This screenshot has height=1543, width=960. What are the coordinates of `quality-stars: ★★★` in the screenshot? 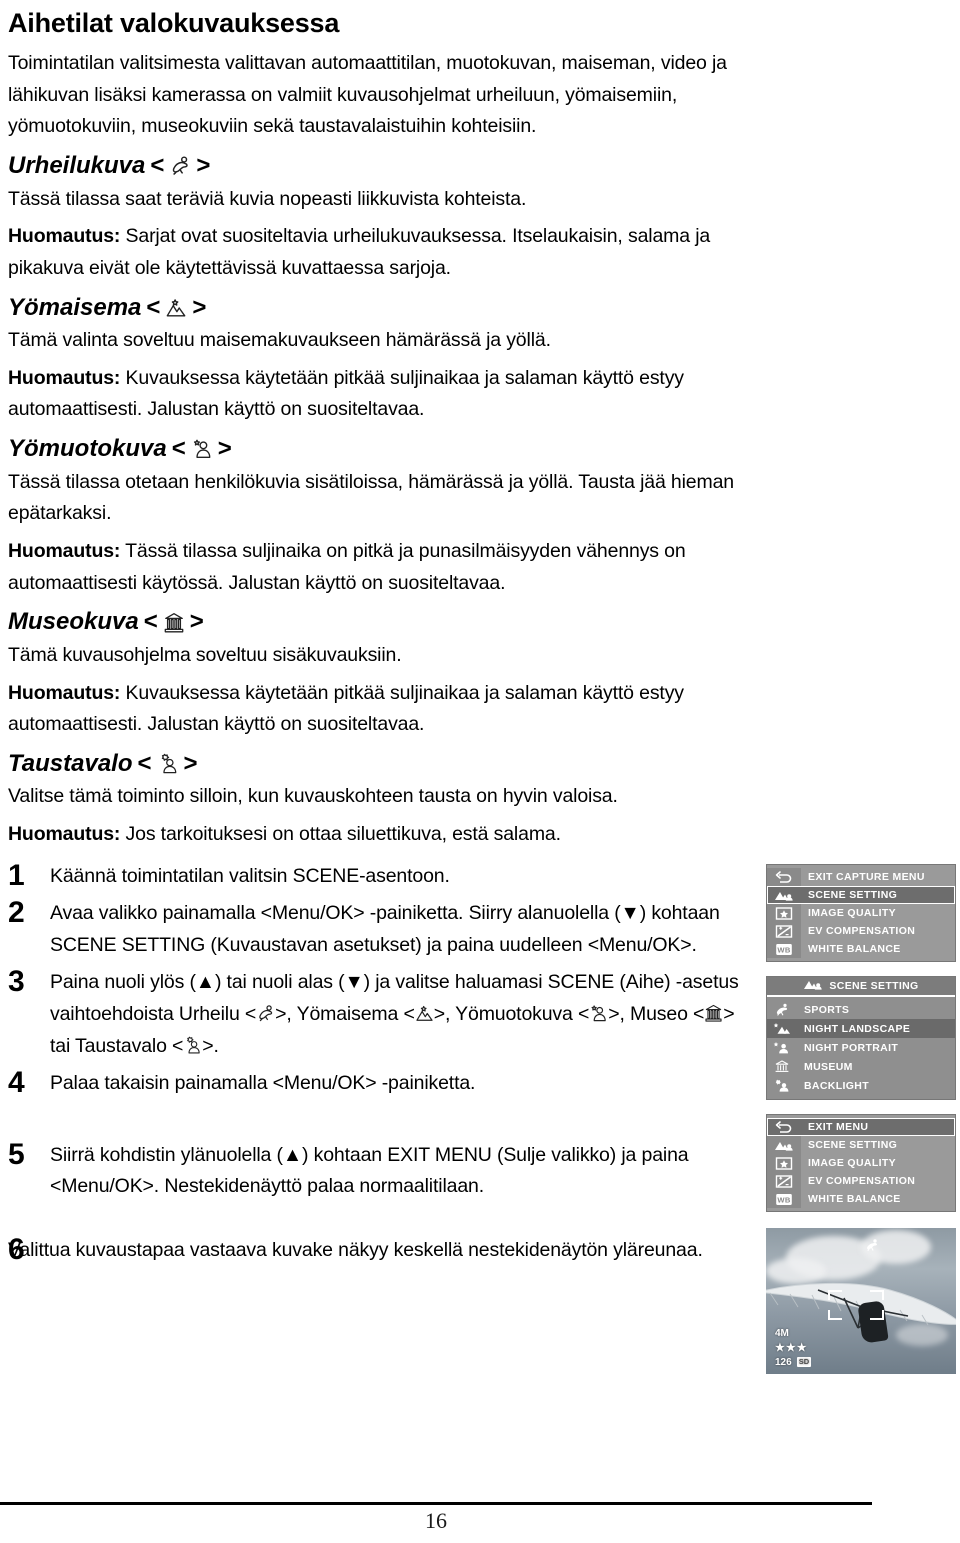 It's located at (791, 1347).